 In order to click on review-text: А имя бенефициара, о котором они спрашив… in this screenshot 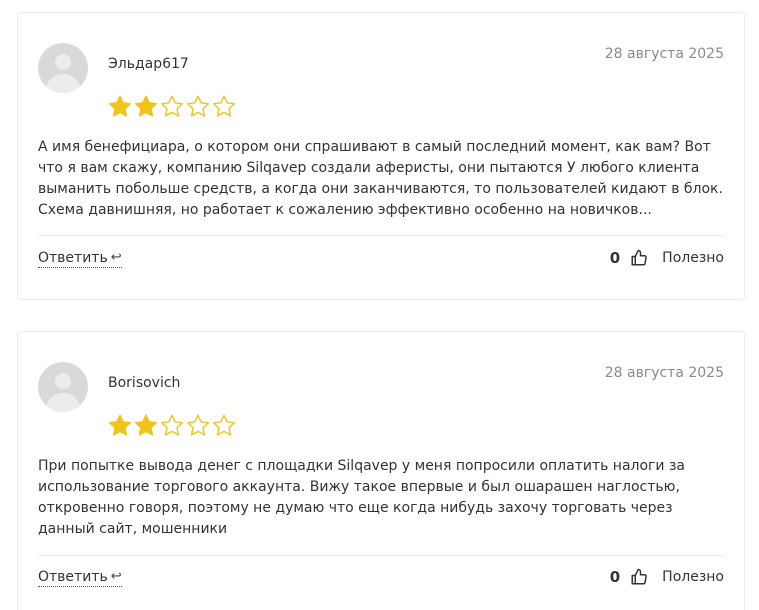, I will do `click(380, 178)`.